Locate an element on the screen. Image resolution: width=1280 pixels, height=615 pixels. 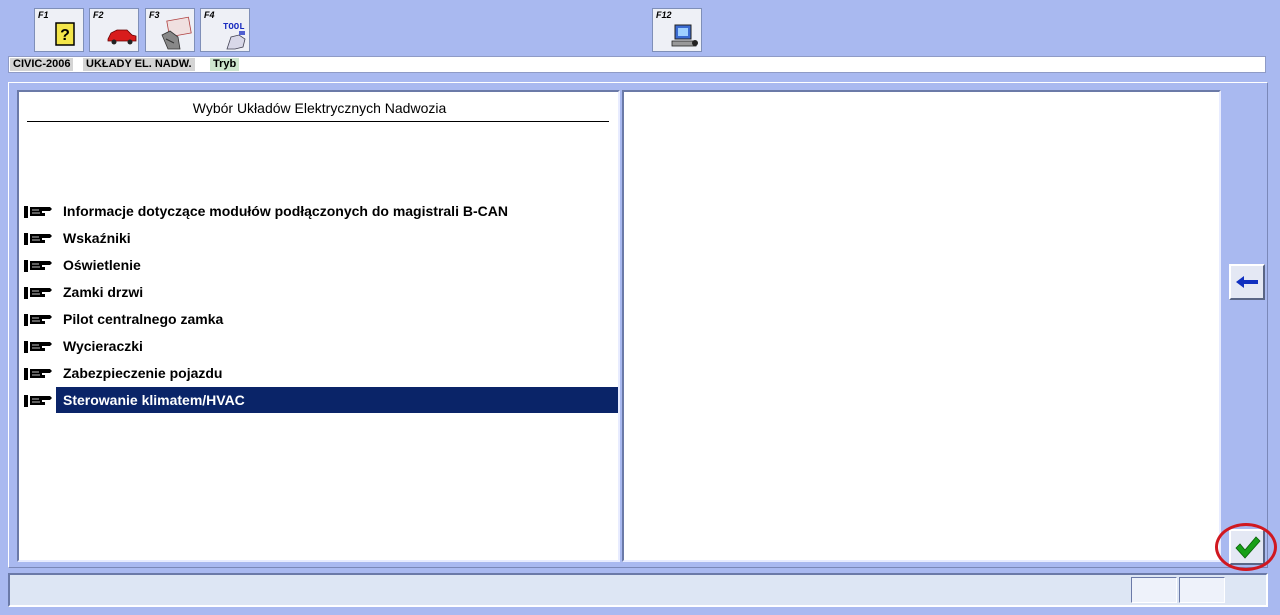
menu-item-label: Wycieraczki is located at coordinates (103, 346).